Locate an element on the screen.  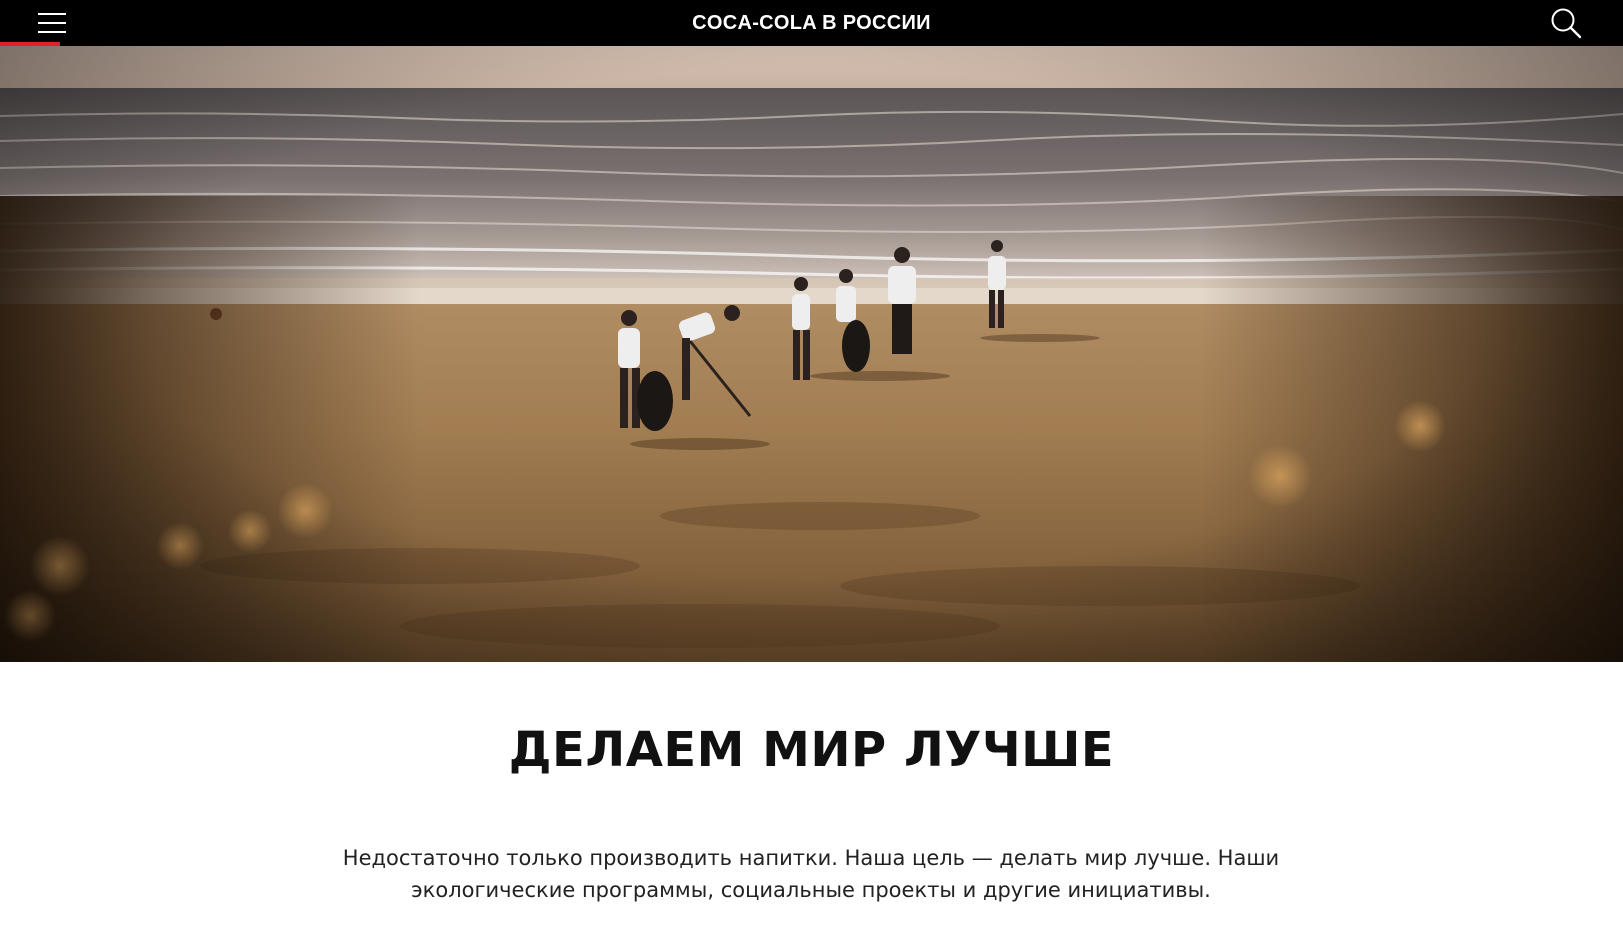
site-title: COCA-COLA В РОССИИ is located at coordinates (811, 23).